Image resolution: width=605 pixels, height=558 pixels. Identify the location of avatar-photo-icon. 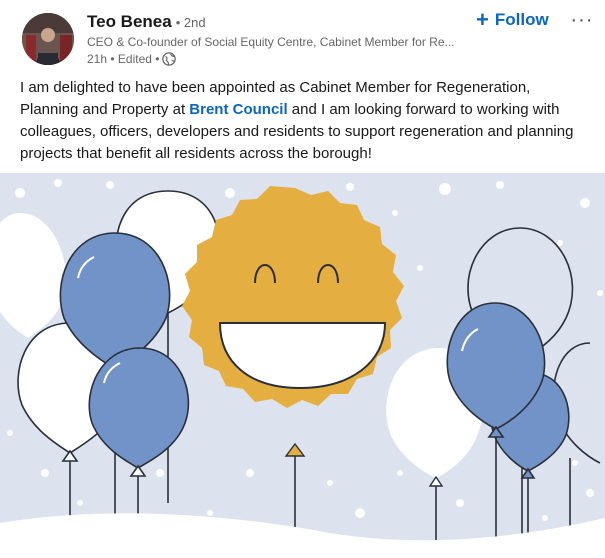
(48, 39).